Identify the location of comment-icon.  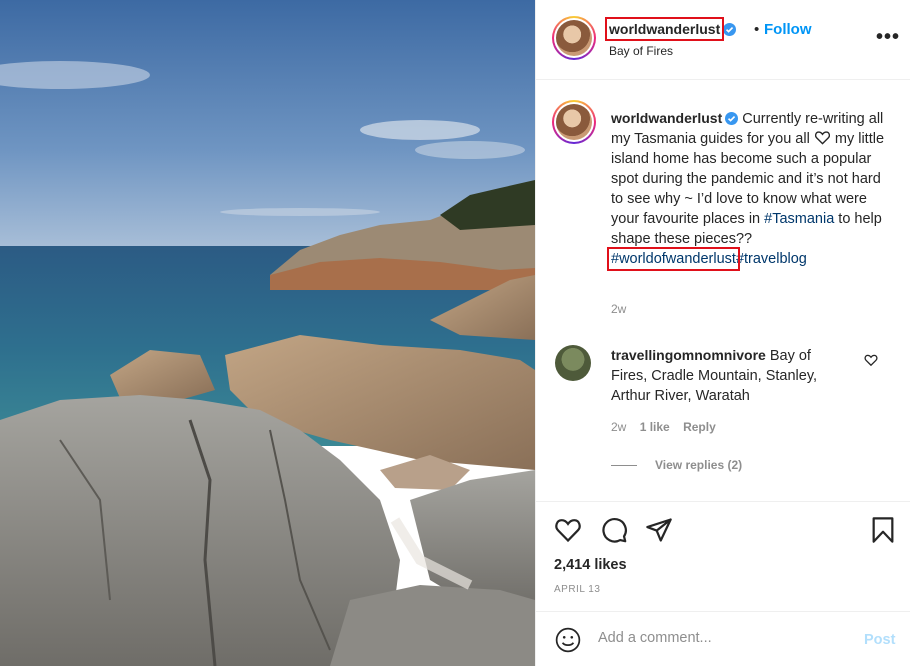
(614, 530).